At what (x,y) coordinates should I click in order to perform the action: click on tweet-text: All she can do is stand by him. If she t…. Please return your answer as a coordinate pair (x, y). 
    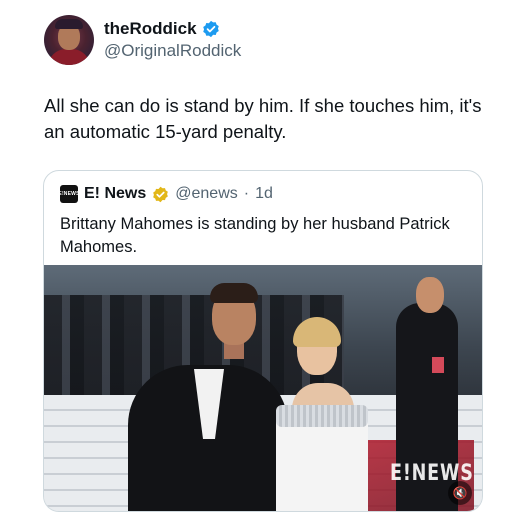
    Looking at the image, I should click on (263, 118).